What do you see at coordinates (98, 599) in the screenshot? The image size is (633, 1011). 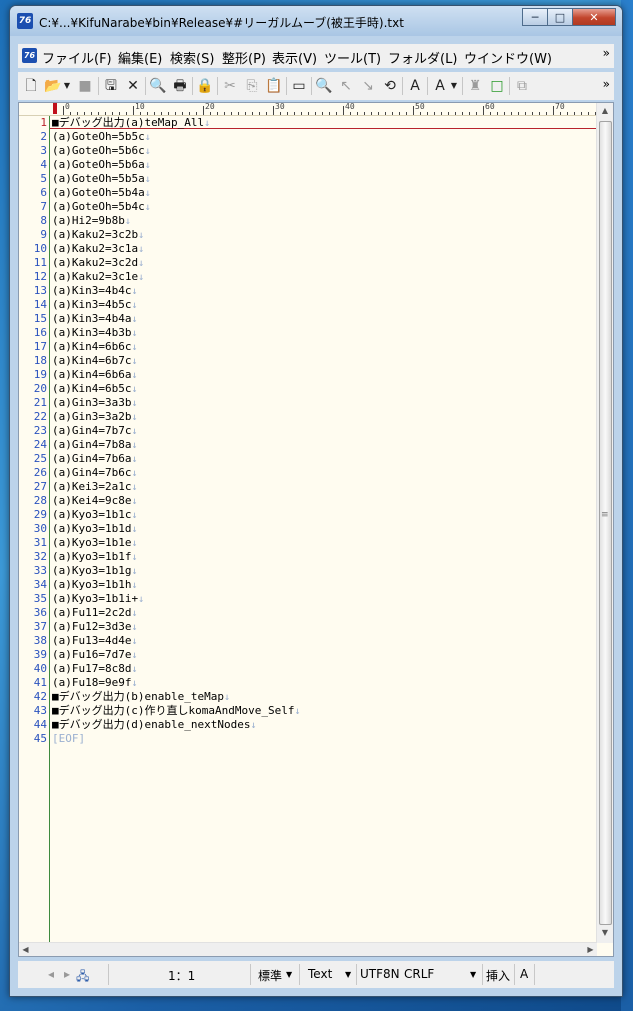 I see `text-line: (a)Kyo3=1b1i+↓` at bounding box center [98, 599].